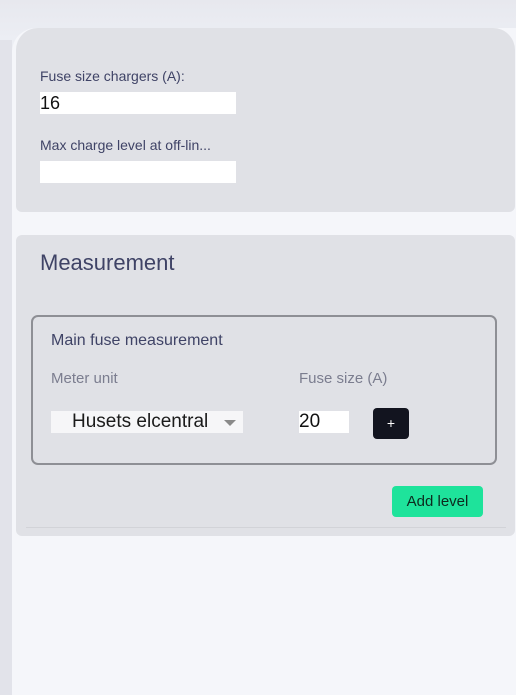  I want to click on main-fuse-measurement-title: Main fuse measurement, so click(137, 340).